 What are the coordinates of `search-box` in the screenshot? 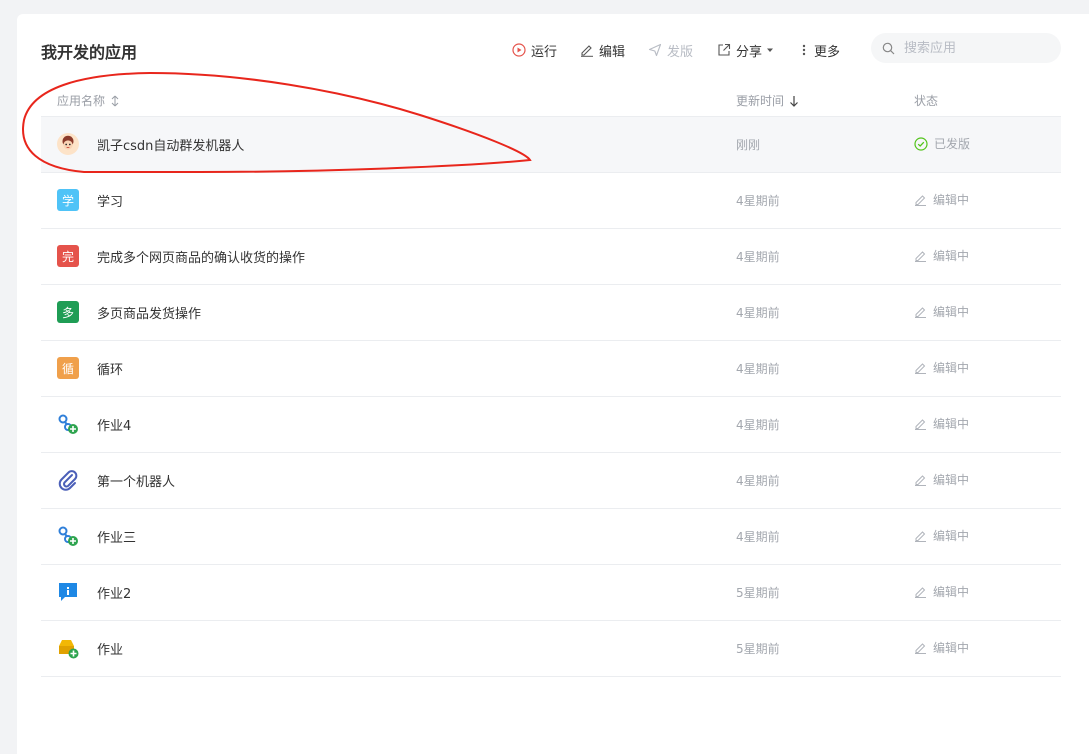 It's located at (966, 48).